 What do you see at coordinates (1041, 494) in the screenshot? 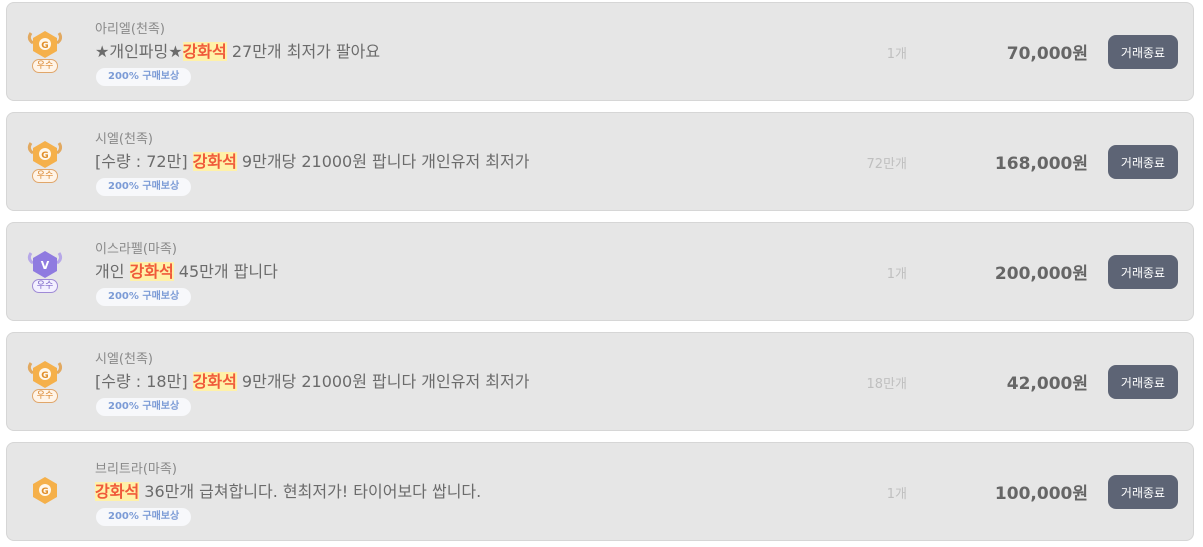
I see `price: 100,000원` at bounding box center [1041, 494].